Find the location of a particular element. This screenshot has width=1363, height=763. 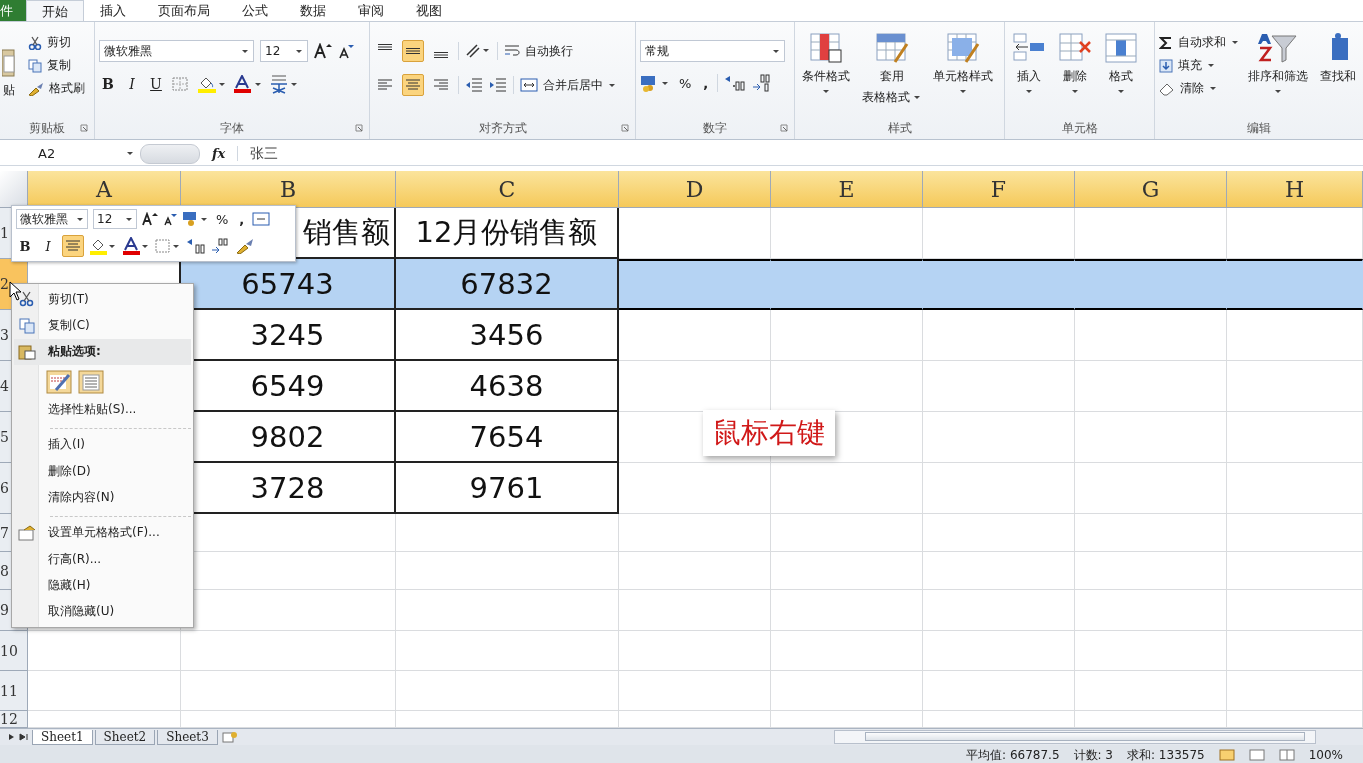

table-cell: 7654 is located at coordinates (507, 437).